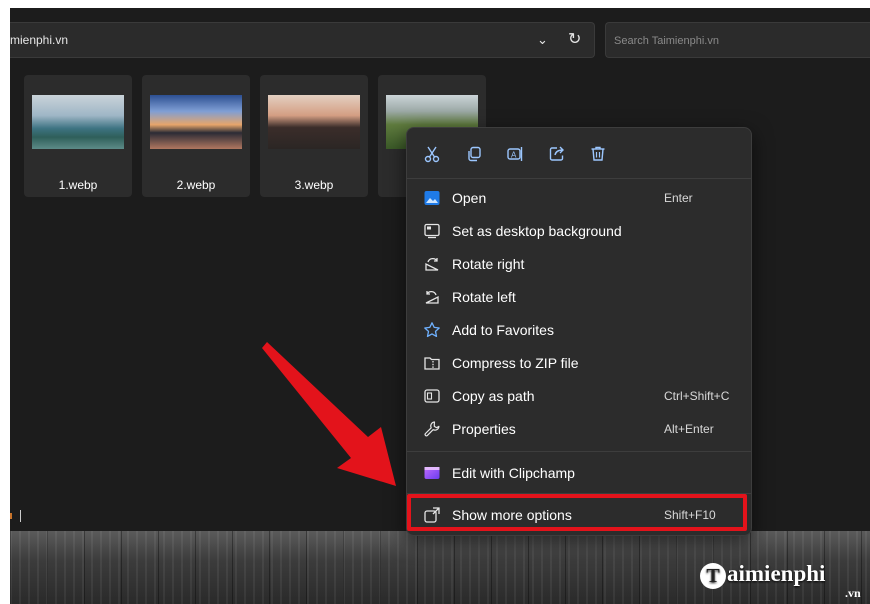 The image size is (870, 604). I want to click on logo-text: aimienphi, so click(776, 573).